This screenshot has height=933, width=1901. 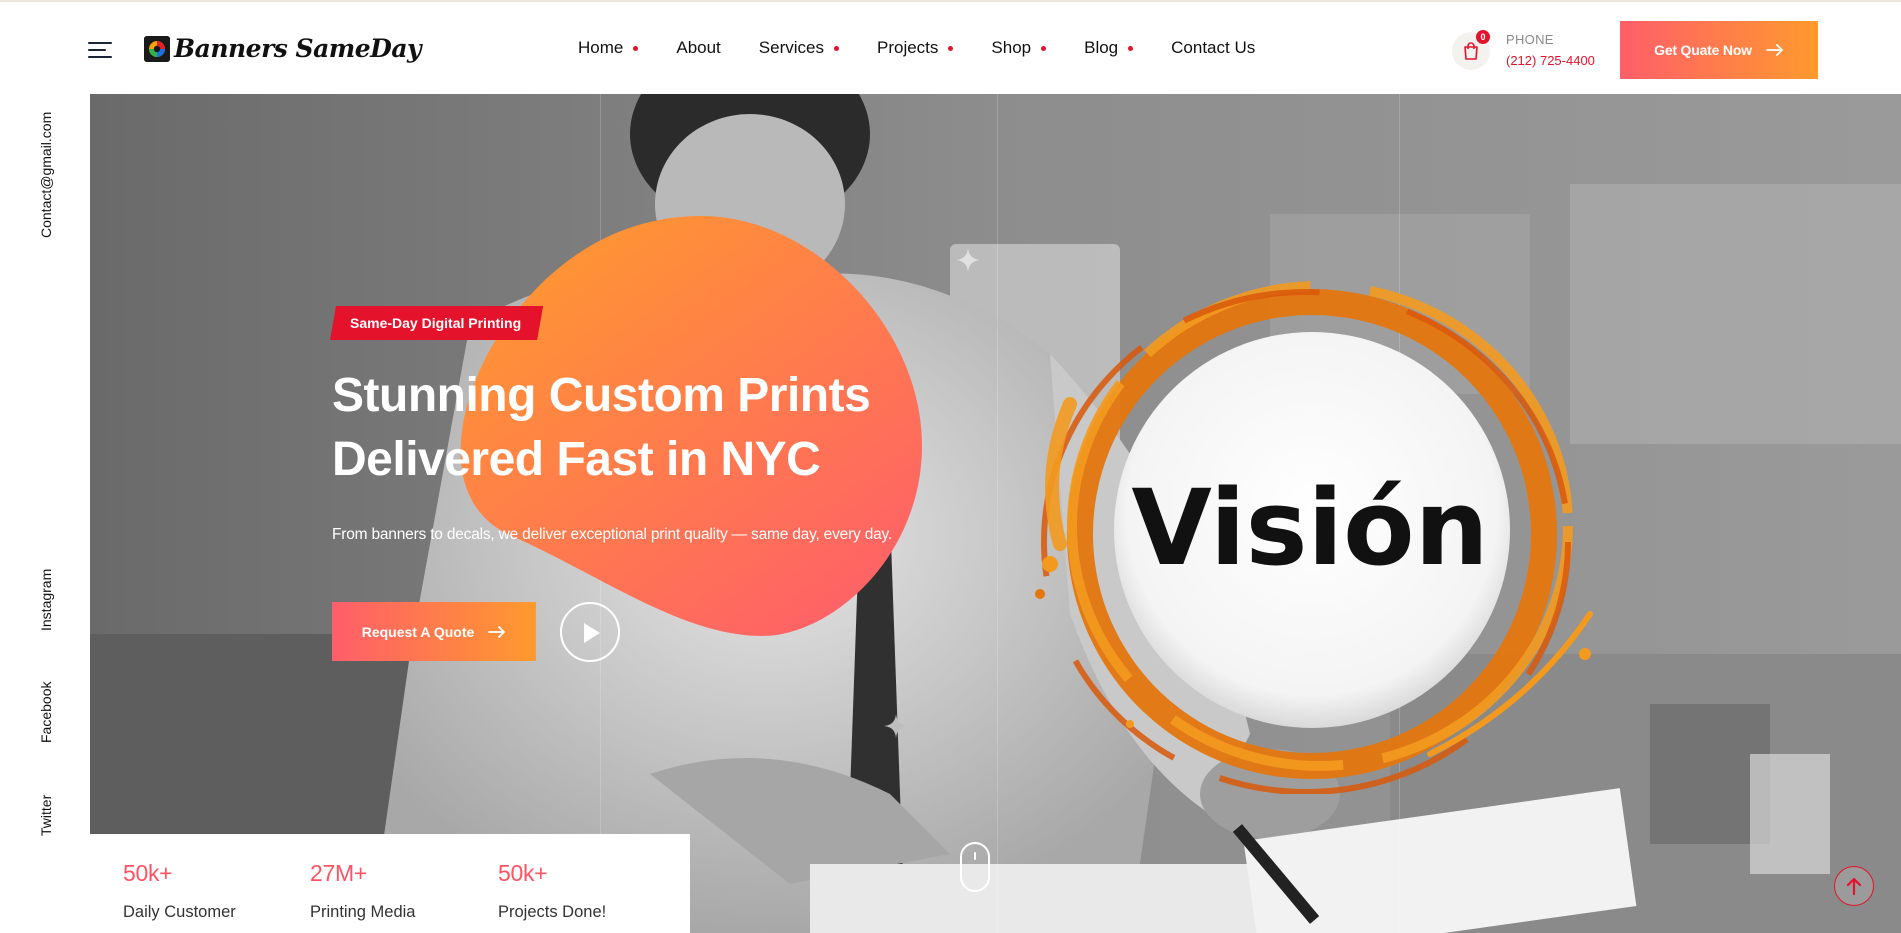 I want to click on nav-label: Home, so click(x=601, y=47).